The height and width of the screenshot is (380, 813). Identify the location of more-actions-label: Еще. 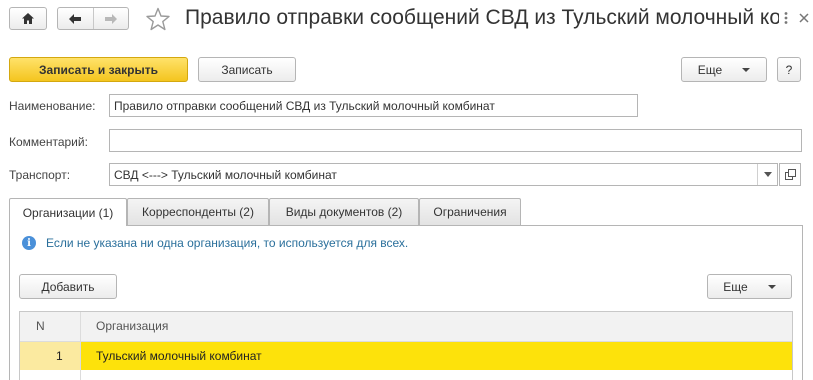
(710, 69).